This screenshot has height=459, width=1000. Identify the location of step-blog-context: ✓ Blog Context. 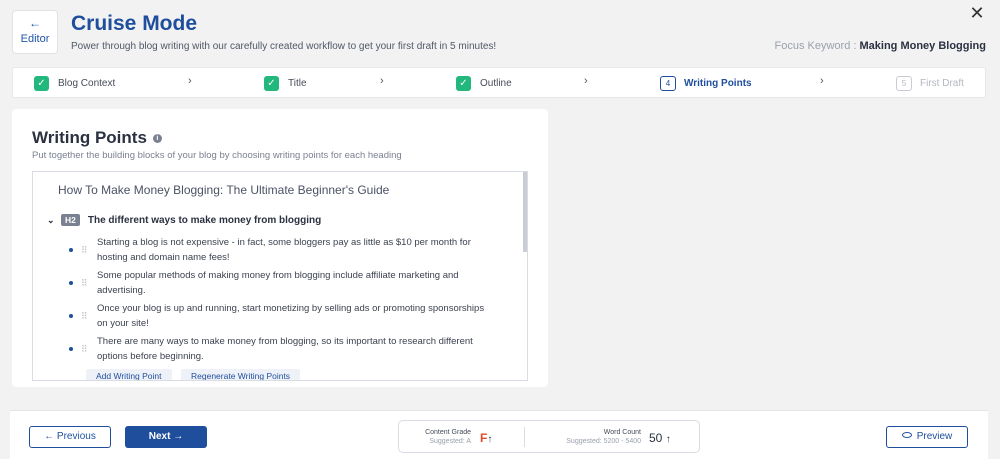
(74, 83).